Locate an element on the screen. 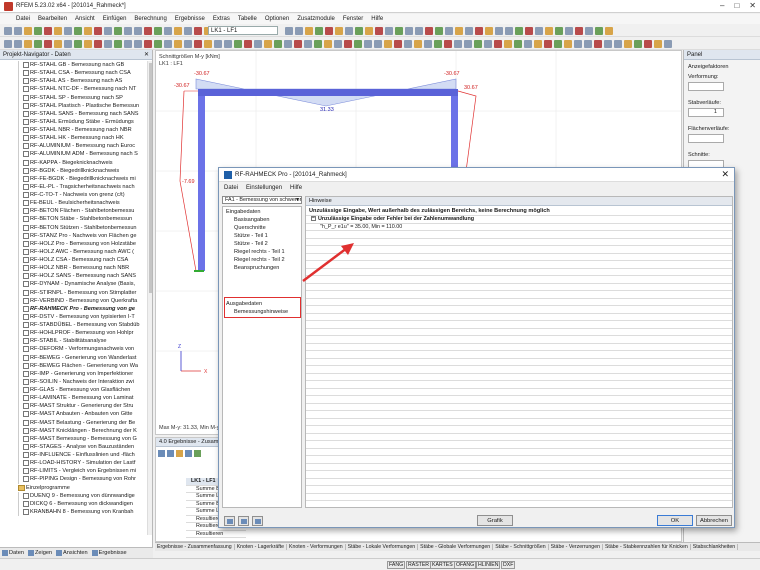 The height and width of the screenshot is (570, 760). toolbar-icons is located at coordinates (113, 31).